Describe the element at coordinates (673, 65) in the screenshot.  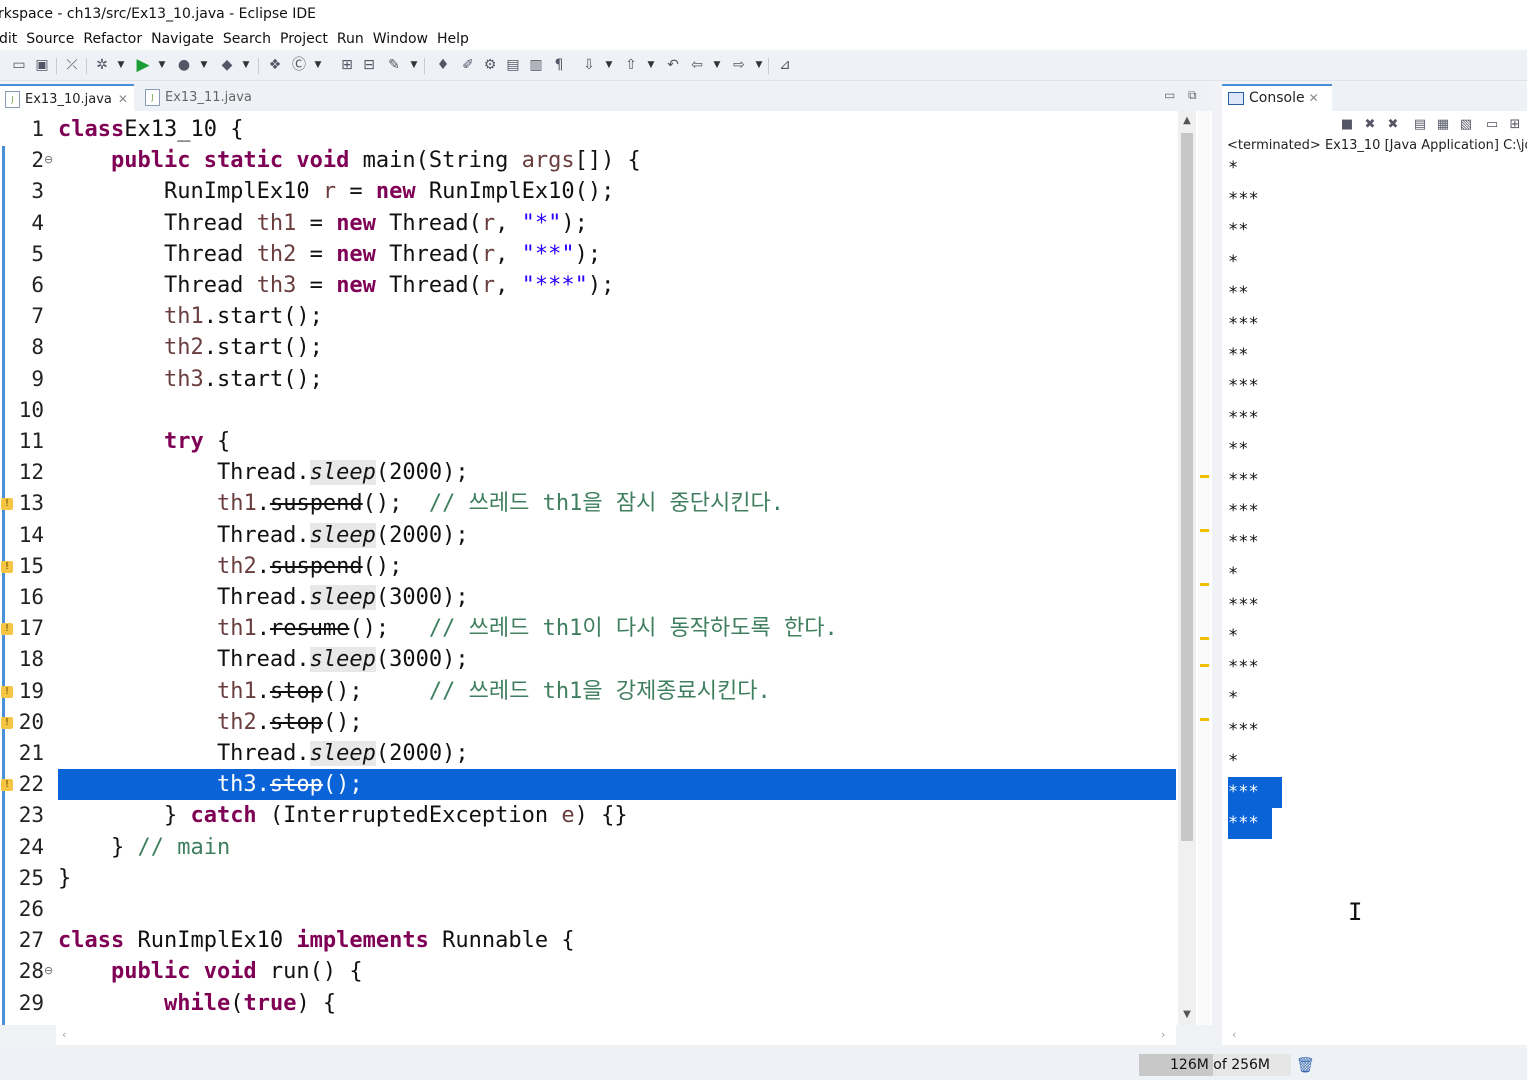
I see `last-edit-location-icon: ↶` at that location.